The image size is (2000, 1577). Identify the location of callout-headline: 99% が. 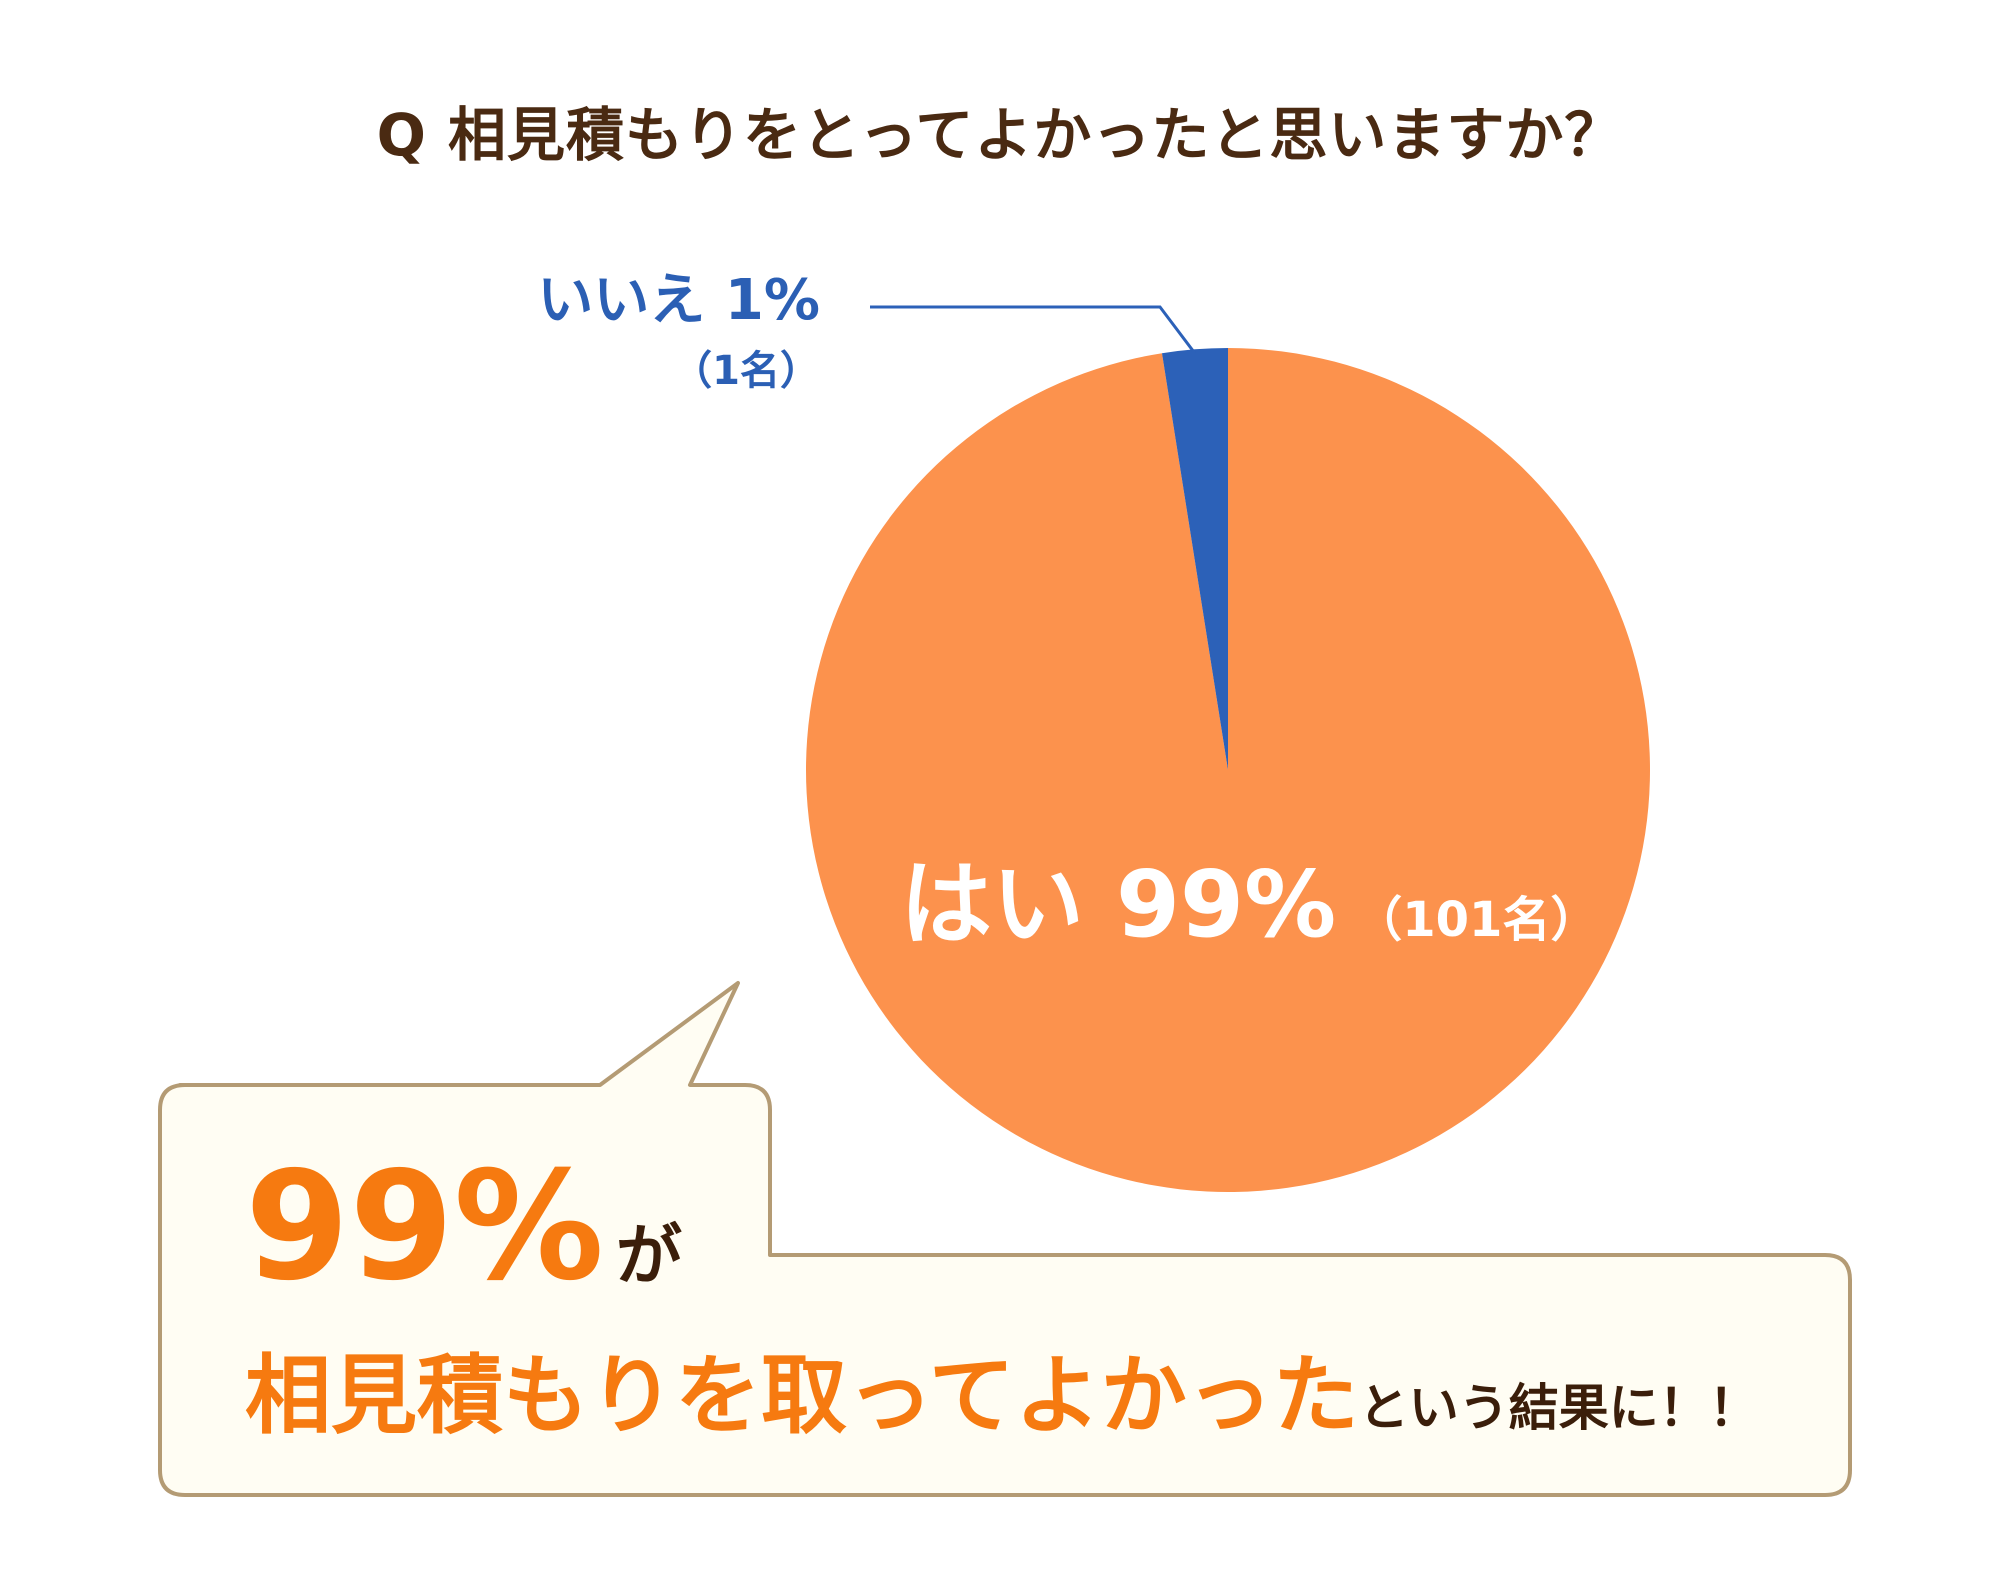
(463, 1227).